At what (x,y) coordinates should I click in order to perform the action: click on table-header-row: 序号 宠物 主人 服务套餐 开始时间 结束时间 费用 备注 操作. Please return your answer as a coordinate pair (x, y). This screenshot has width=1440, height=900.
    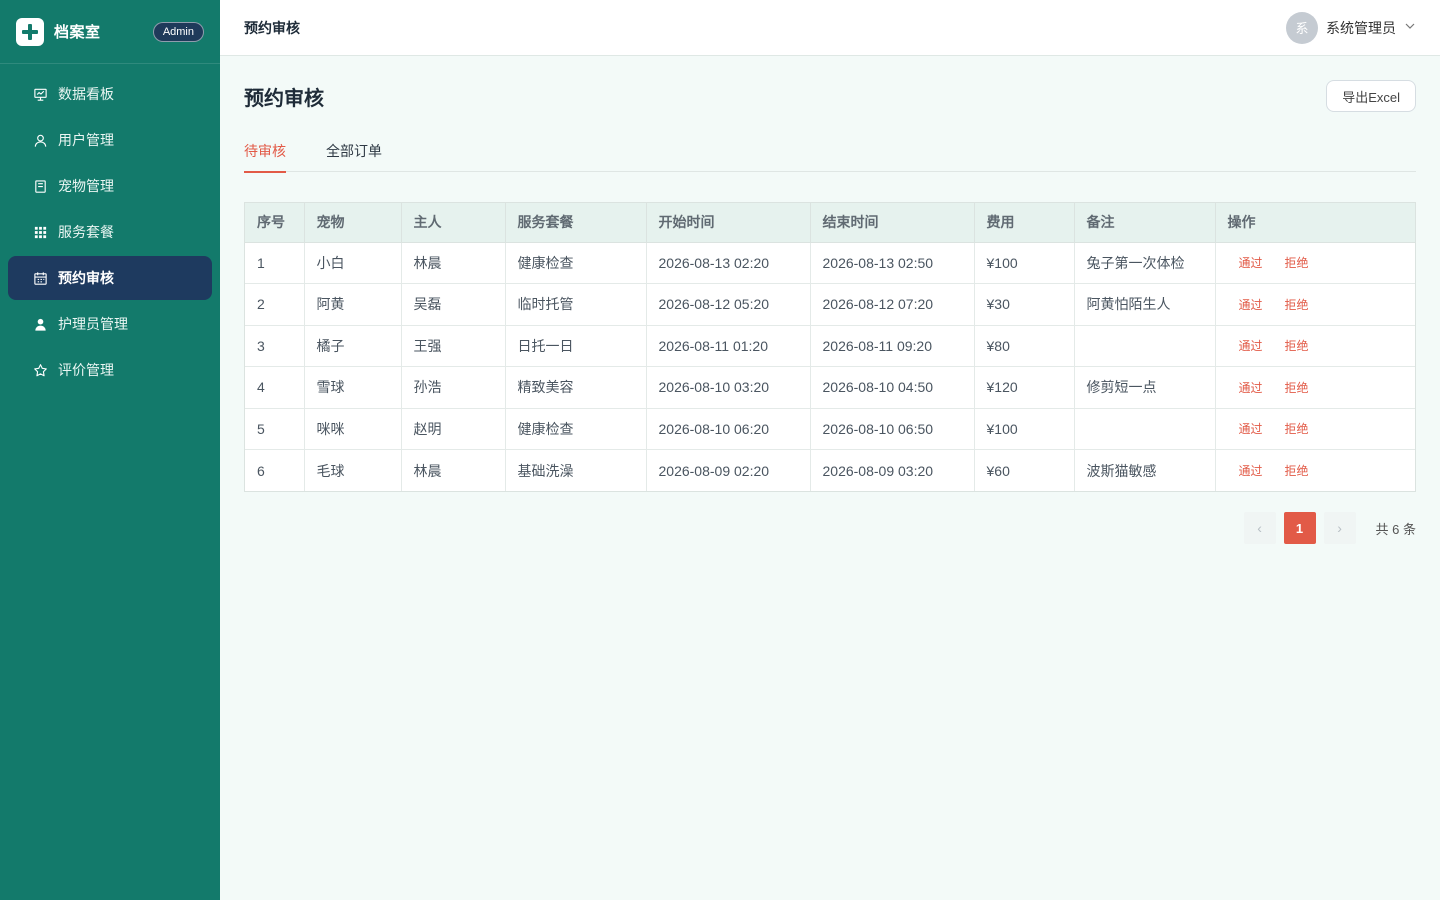
    Looking at the image, I should click on (830, 223).